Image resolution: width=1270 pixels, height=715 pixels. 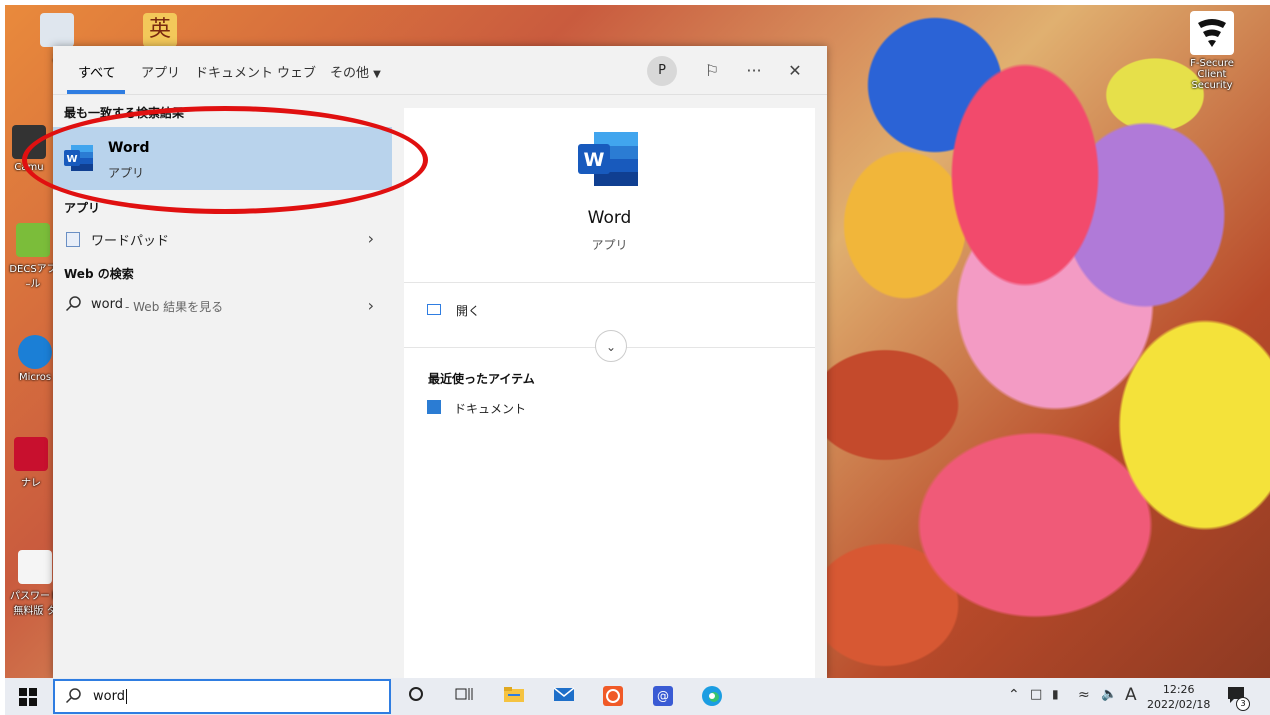 What do you see at coordinates (350, 73) in the screenshot?
I see `tab-more-label: その他` at bounding box center [350, 73].